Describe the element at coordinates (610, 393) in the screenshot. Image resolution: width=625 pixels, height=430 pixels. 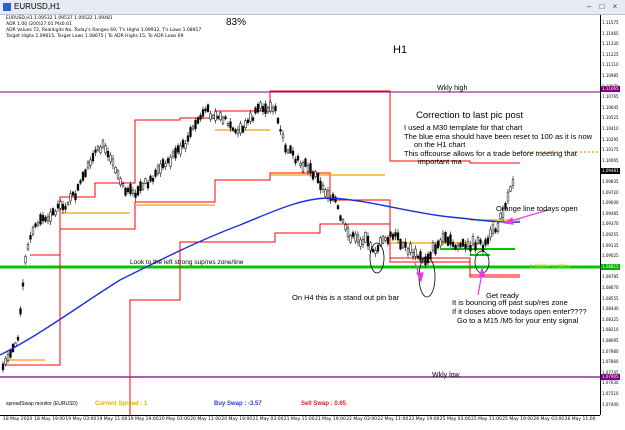
I see `price-tick-label: 1.07510` at that location.